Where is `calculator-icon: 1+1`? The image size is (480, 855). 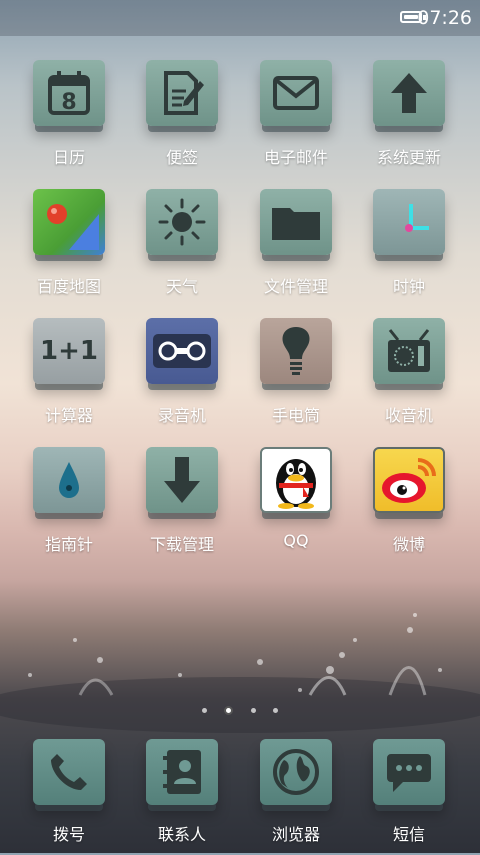 calculator-icon: 1+1 is located at coordinates (69, 351).